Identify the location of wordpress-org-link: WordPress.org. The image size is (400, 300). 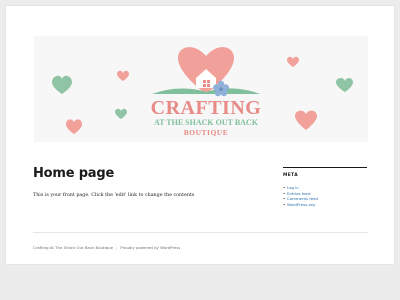
(301, 204).